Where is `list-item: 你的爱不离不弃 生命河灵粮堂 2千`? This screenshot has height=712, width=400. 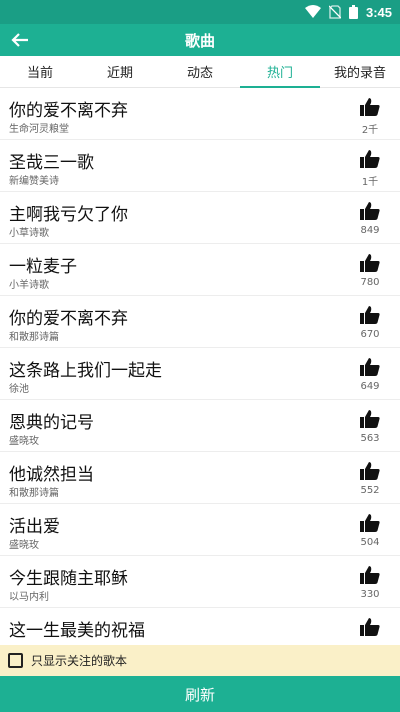 list-item: 你的爱不离不弃 生命河灵粮堂 2千 is located at coordinates (200, 114).